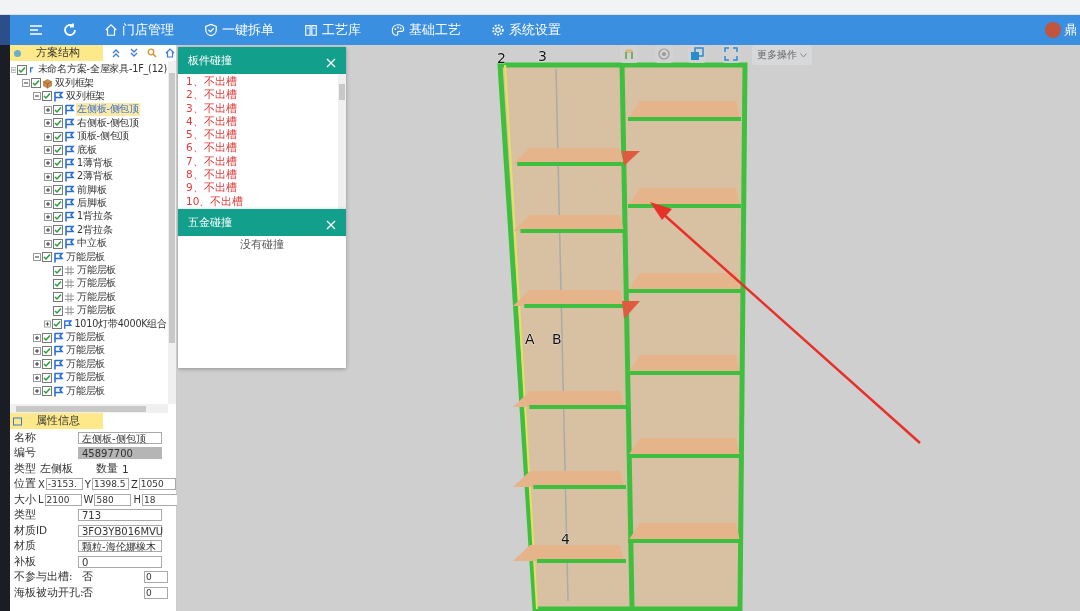 The width and height of the screenshot is (1080, 611). What do you see at coordinates (70, 30) in the screenshot?
I see `refresh-icon` at bounding box center [70, 30].